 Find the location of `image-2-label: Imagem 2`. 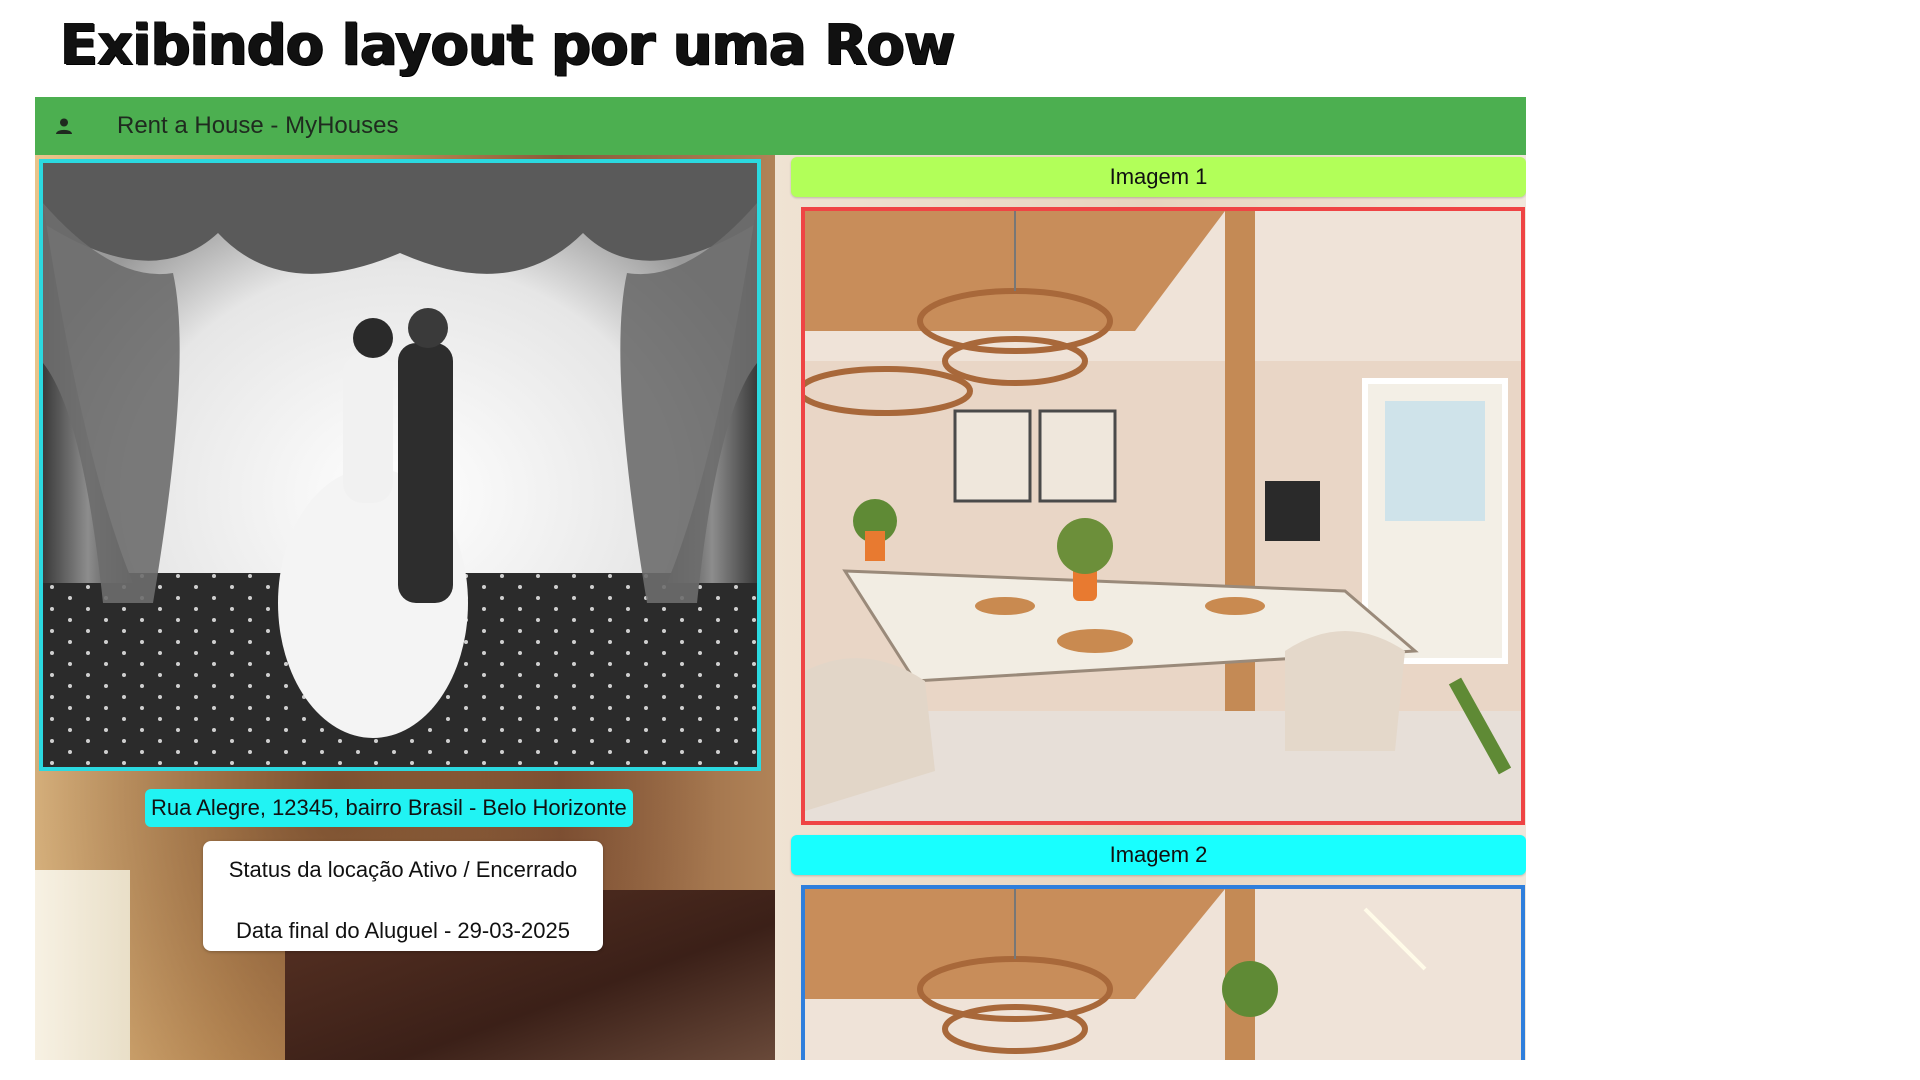

image-2-label: Imagem 2 is located at coordinates (1158, 855).